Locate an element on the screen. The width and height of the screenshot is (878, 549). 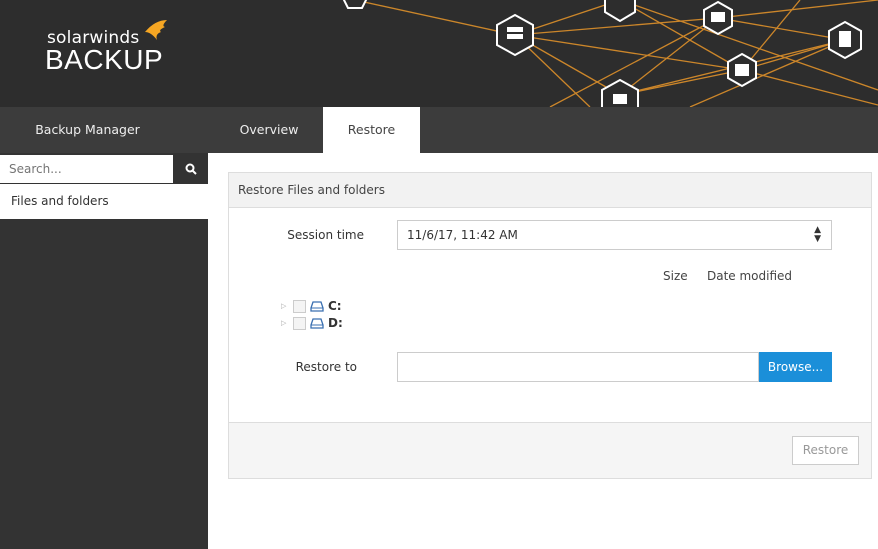
panel-footer: Restore is located at coordinates (550, 450).